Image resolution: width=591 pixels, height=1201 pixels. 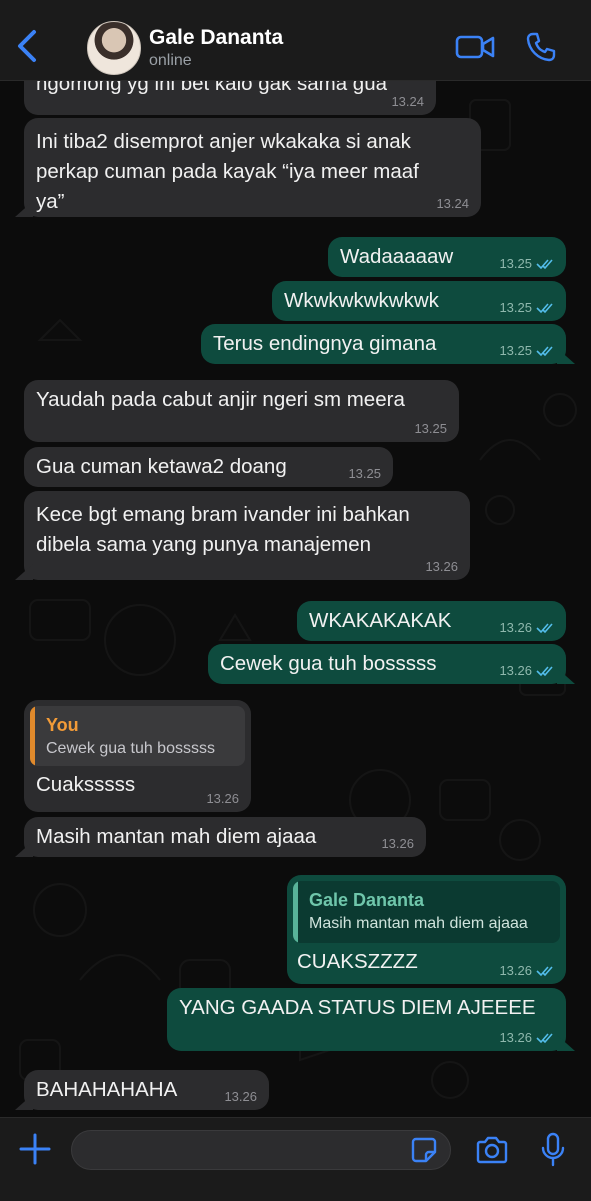 I want to click on input-bar, so click(x=295, y=1159).